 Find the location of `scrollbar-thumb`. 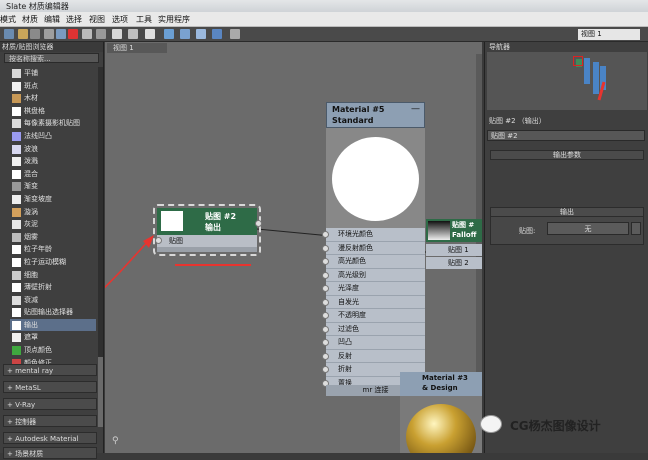

scrollbar-thumb is located at coordinates (100, 392).